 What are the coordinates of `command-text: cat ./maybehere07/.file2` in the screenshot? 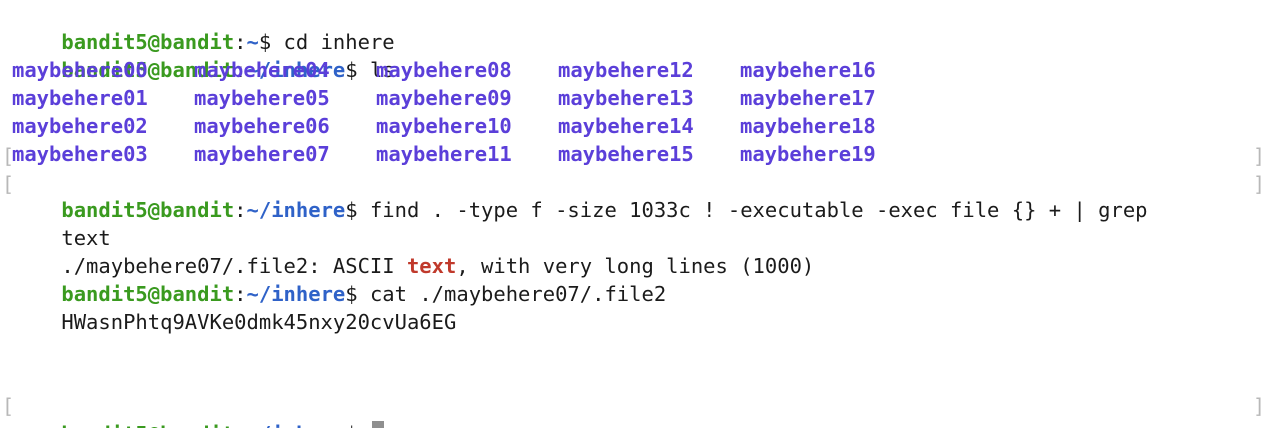 It's located at (512, 294).